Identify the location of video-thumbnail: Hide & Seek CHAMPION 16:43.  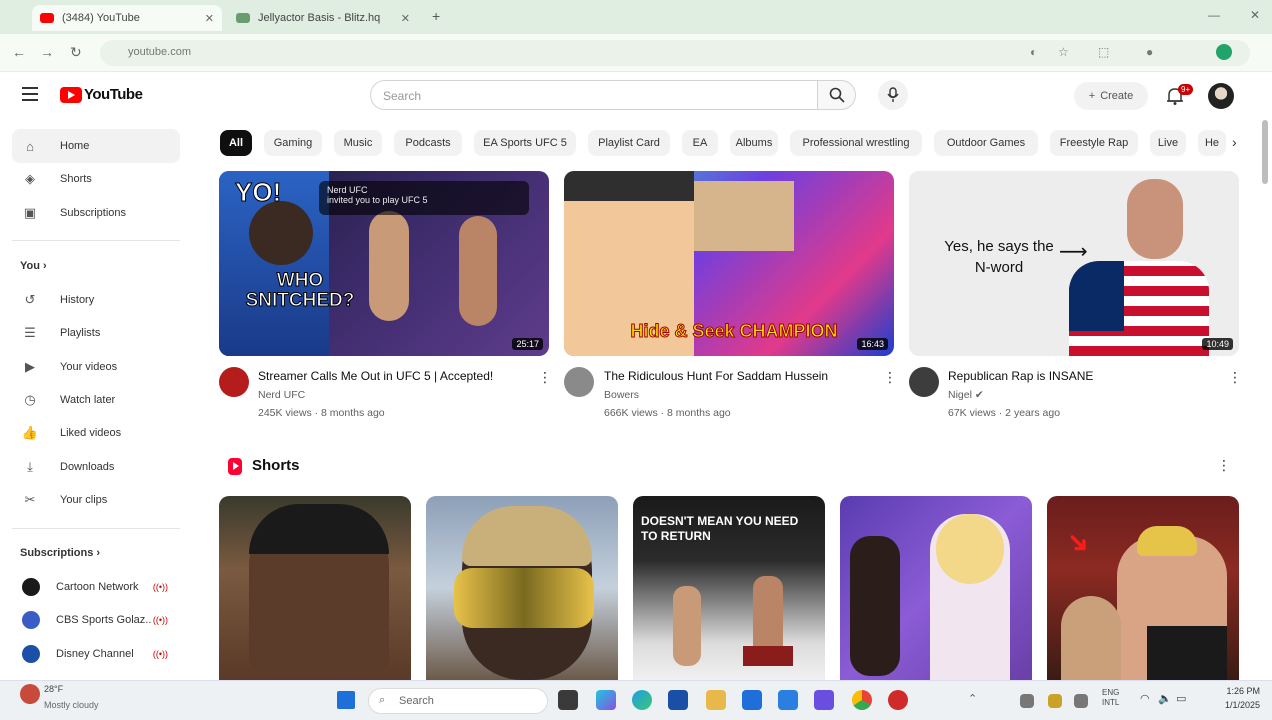
(729, 263).